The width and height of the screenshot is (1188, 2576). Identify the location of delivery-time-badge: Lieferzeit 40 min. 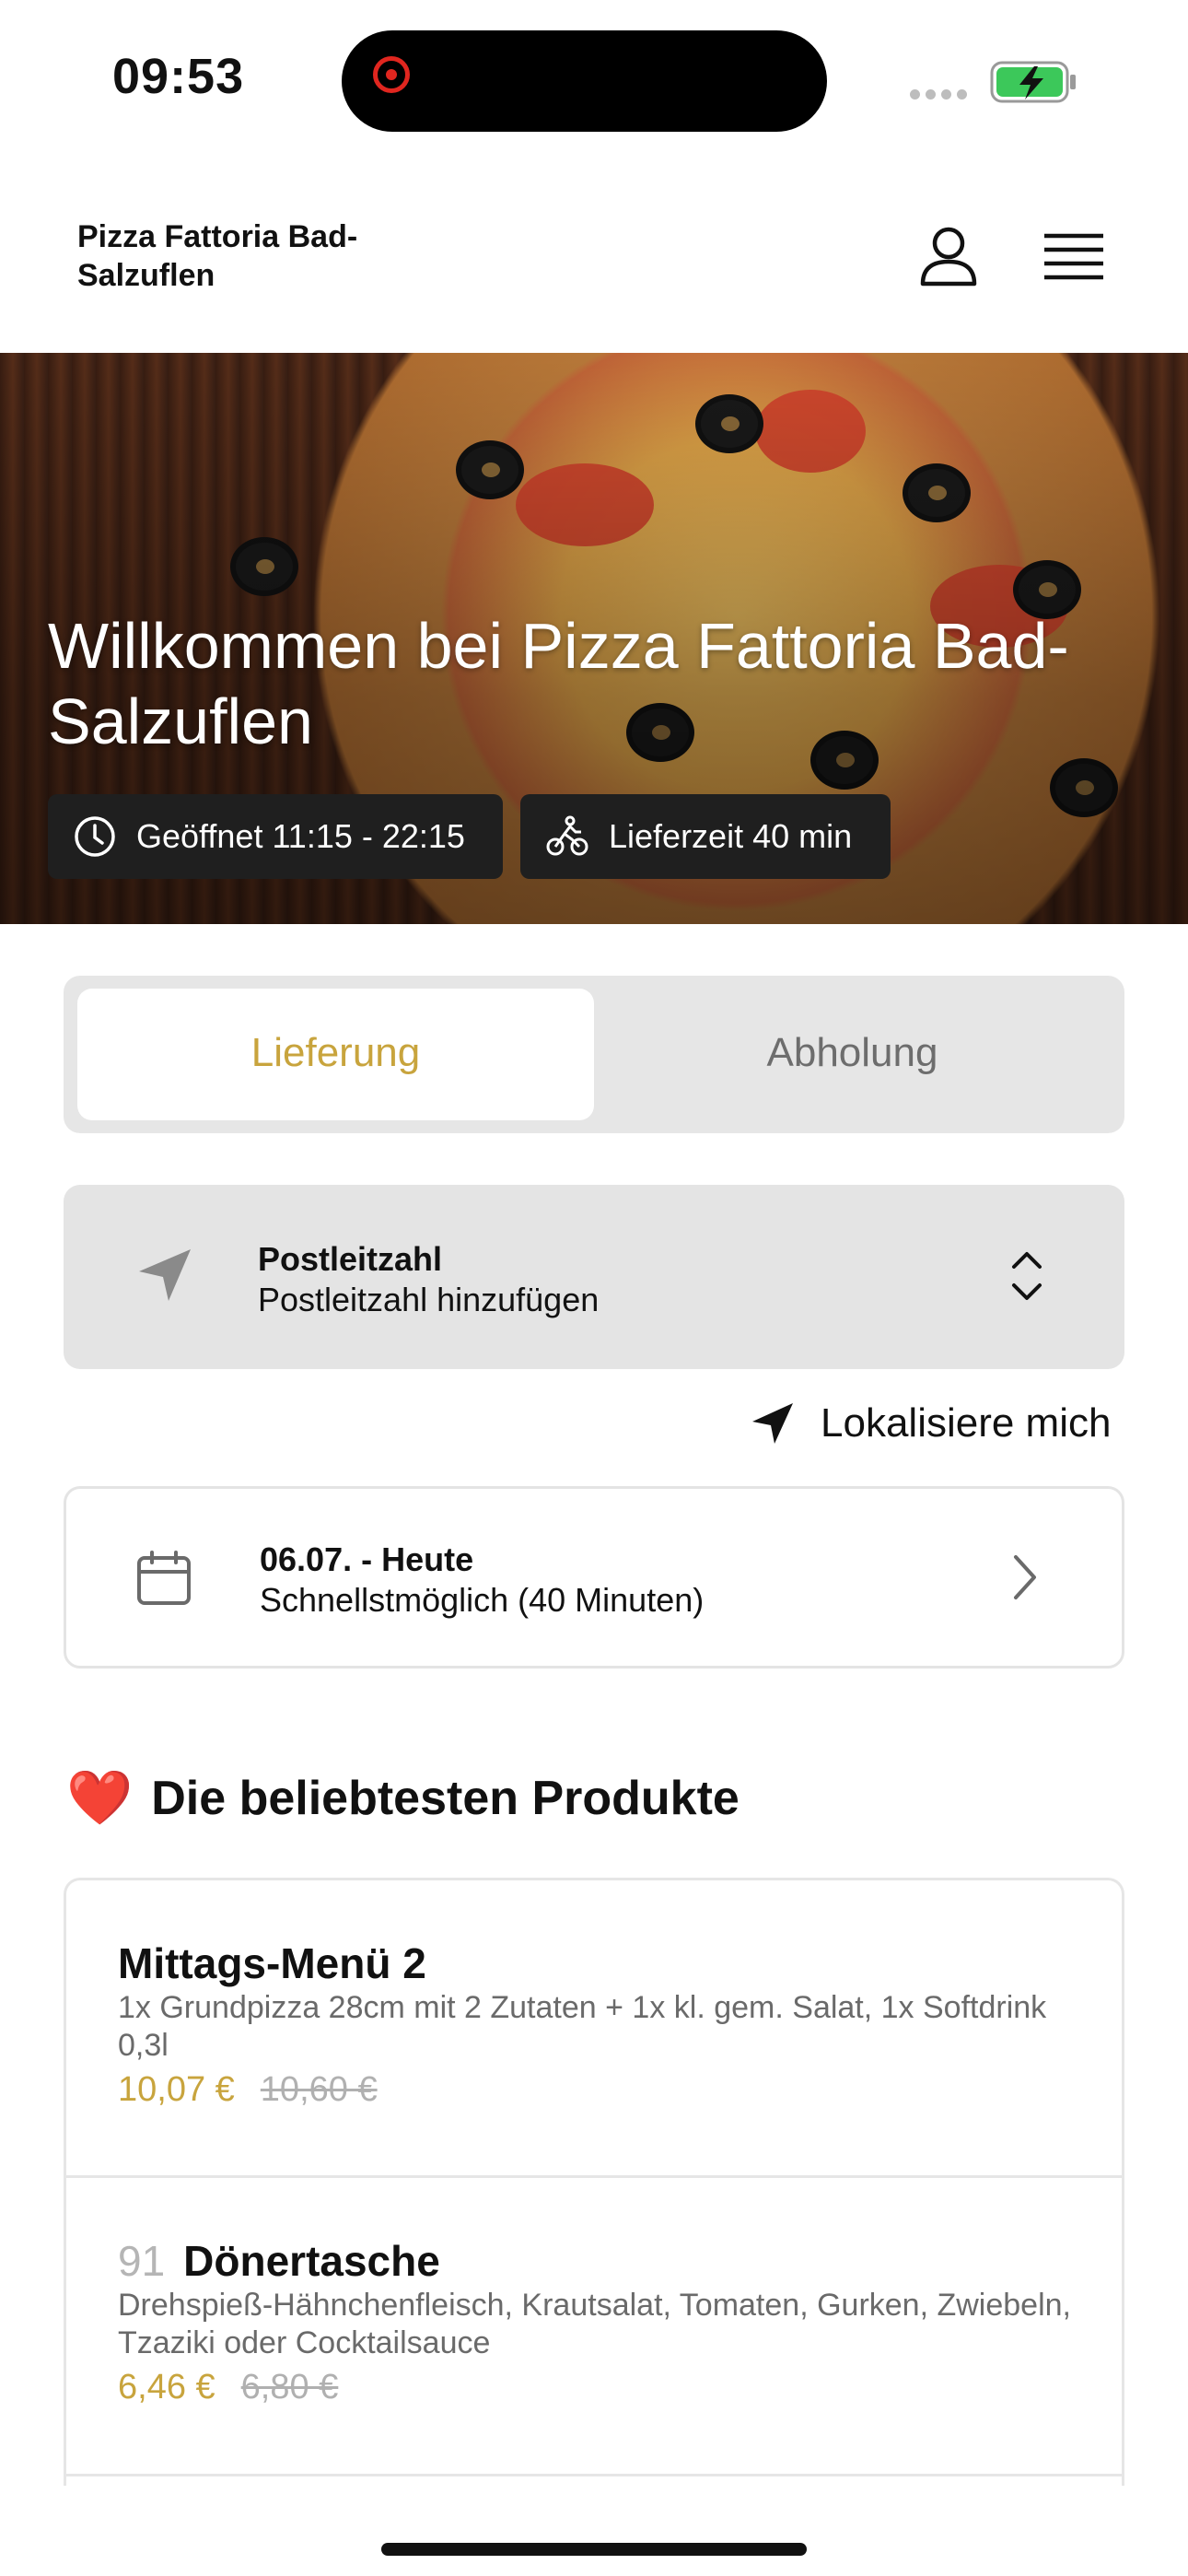
(705, 837).